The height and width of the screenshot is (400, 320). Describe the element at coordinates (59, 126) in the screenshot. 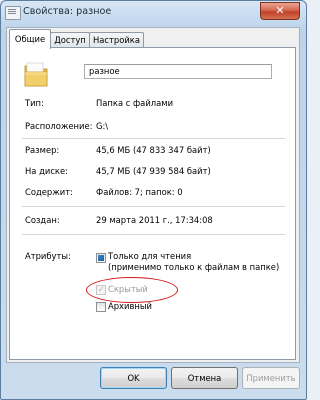

I see `location-label: Расположение:` at that location.